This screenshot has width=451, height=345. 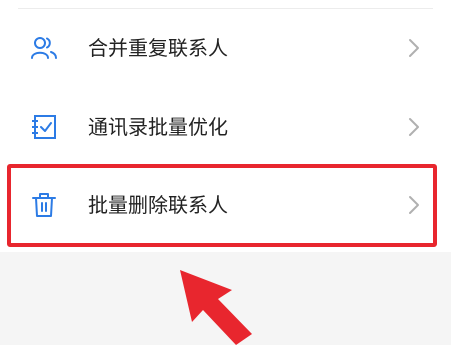 What do you see at coordinates (158, 48) in the screenshot?
I see `merge-duplicate-contacts-label: 合并重复联系人` at bounding box center [158, 48].